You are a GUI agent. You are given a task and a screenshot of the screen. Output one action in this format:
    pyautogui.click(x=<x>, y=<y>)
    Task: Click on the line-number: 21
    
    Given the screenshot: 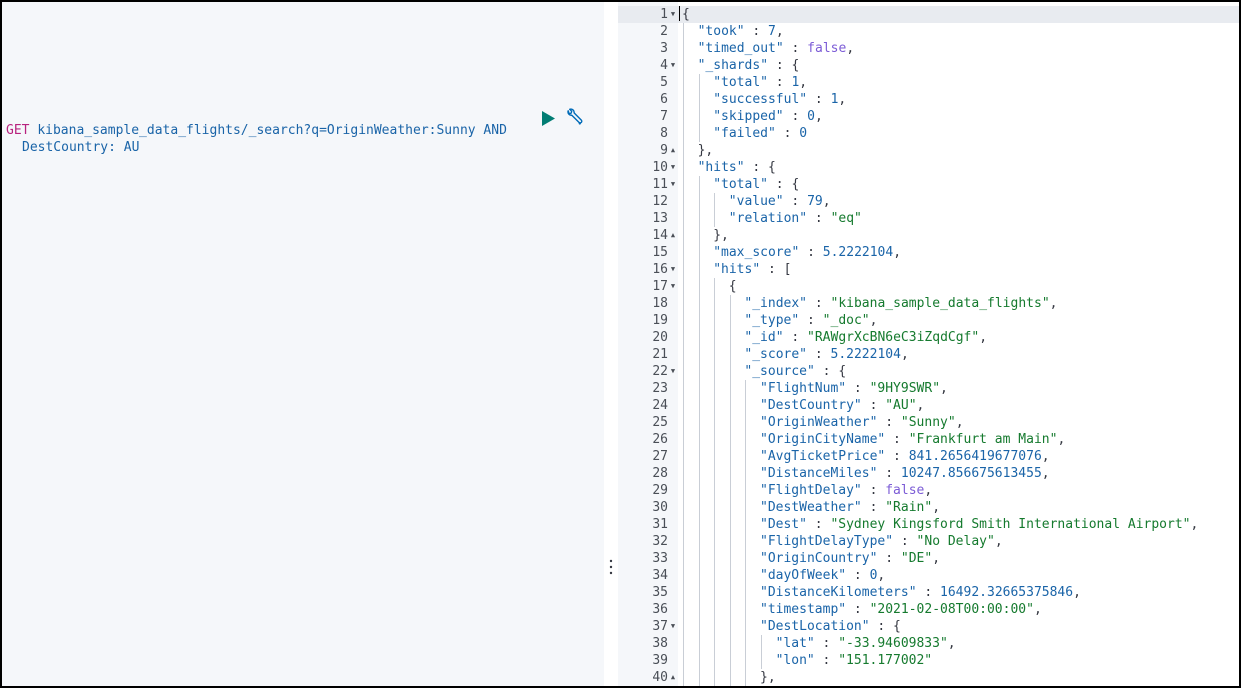 What is the action you would take?
    pyautogui.click(x=660, y=354)
    